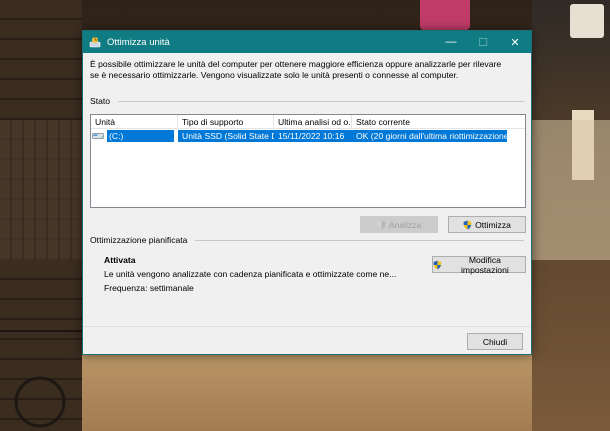 This screenshot has width=610, height=431. I want to click on wallpaper-shop-light, so click(571, 190).